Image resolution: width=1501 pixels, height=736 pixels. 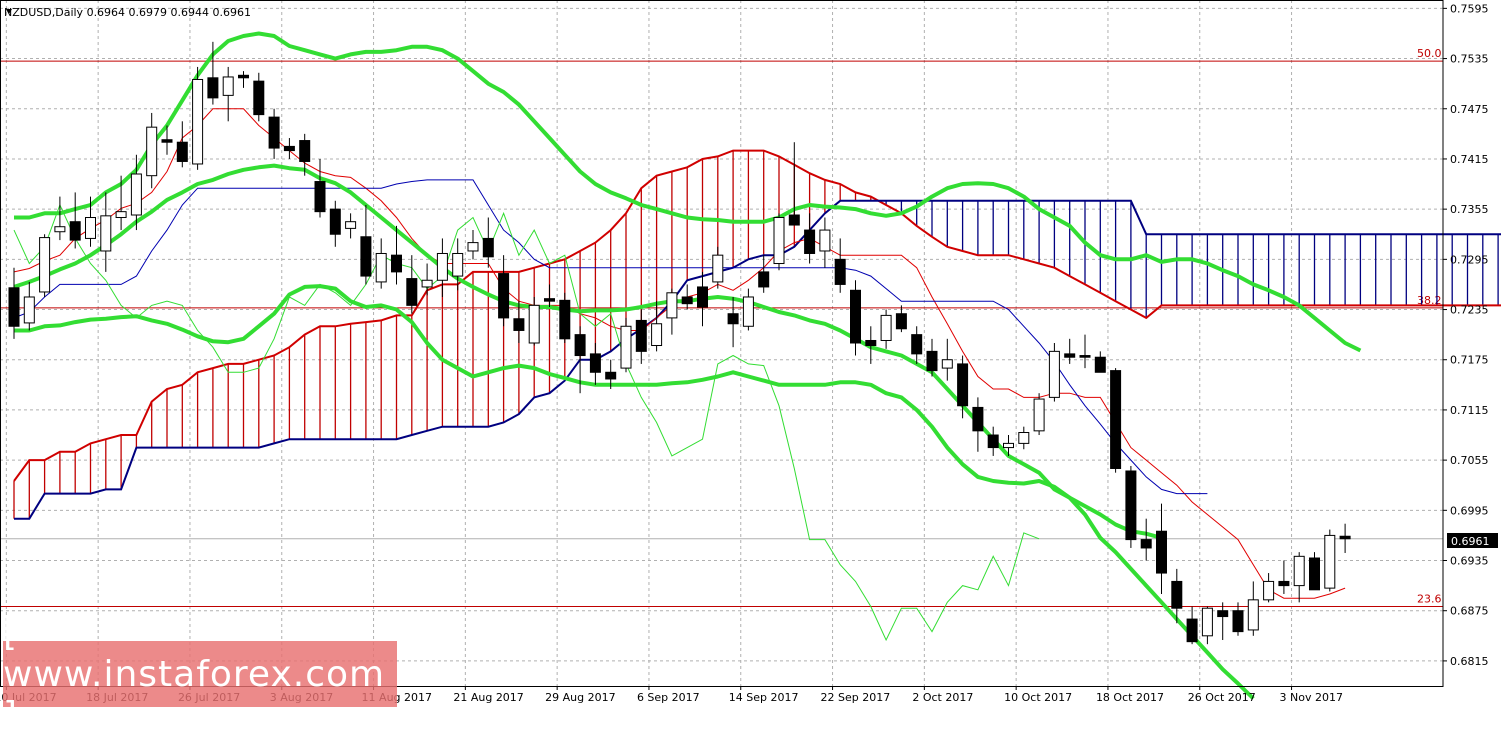 I want to click on last-price-marker: 0.6961, so click(x=1472, y=540).